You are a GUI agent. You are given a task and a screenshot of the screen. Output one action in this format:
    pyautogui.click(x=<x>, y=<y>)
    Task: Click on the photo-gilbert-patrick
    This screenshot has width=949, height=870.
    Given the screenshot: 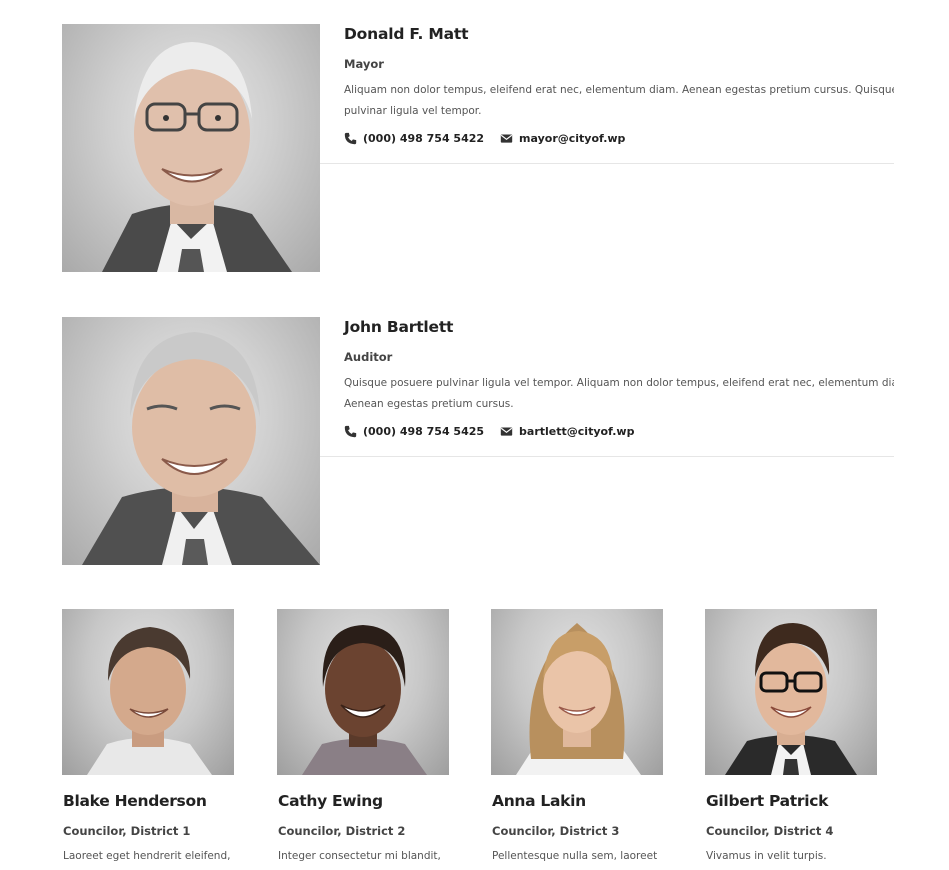 What is the action you would take?
    pyautogui.click(x=791, y=692)
    